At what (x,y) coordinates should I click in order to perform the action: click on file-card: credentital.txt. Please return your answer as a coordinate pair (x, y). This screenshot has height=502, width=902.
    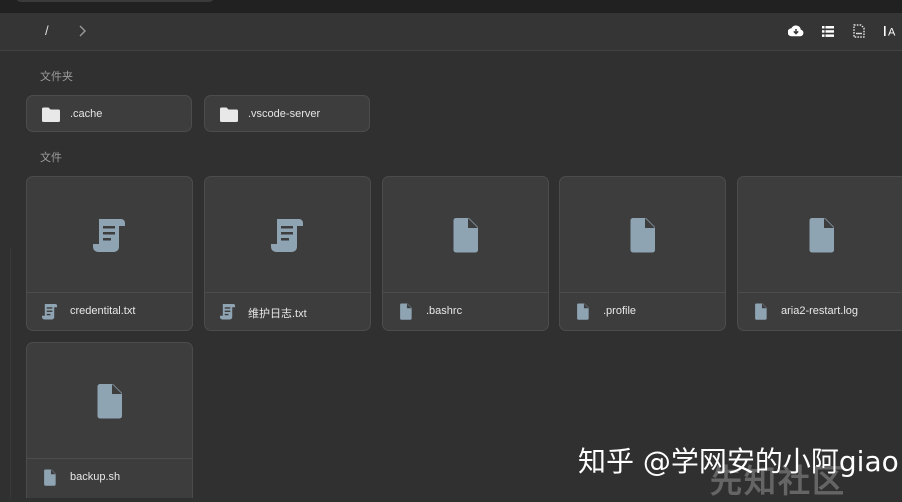
    Looking at the image, I should click on (109, 253).